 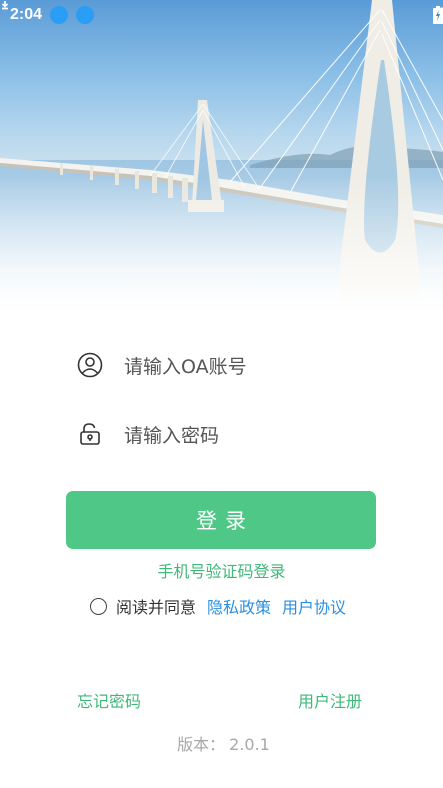 I want to click on agreement-row: 阅读并同意 隐私政策 用户协议, so click(x=218, y=606).